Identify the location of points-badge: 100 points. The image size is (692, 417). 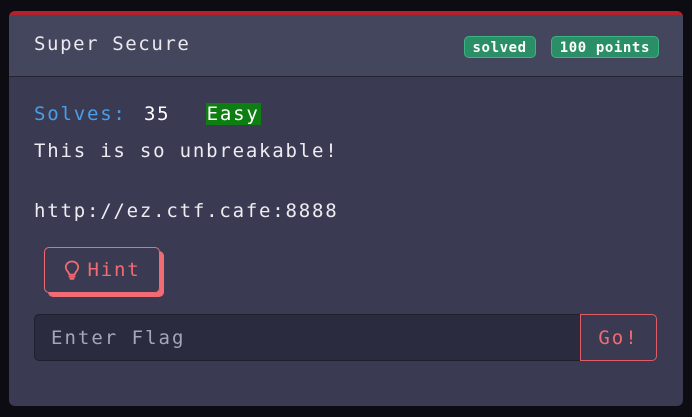
(604, 47).